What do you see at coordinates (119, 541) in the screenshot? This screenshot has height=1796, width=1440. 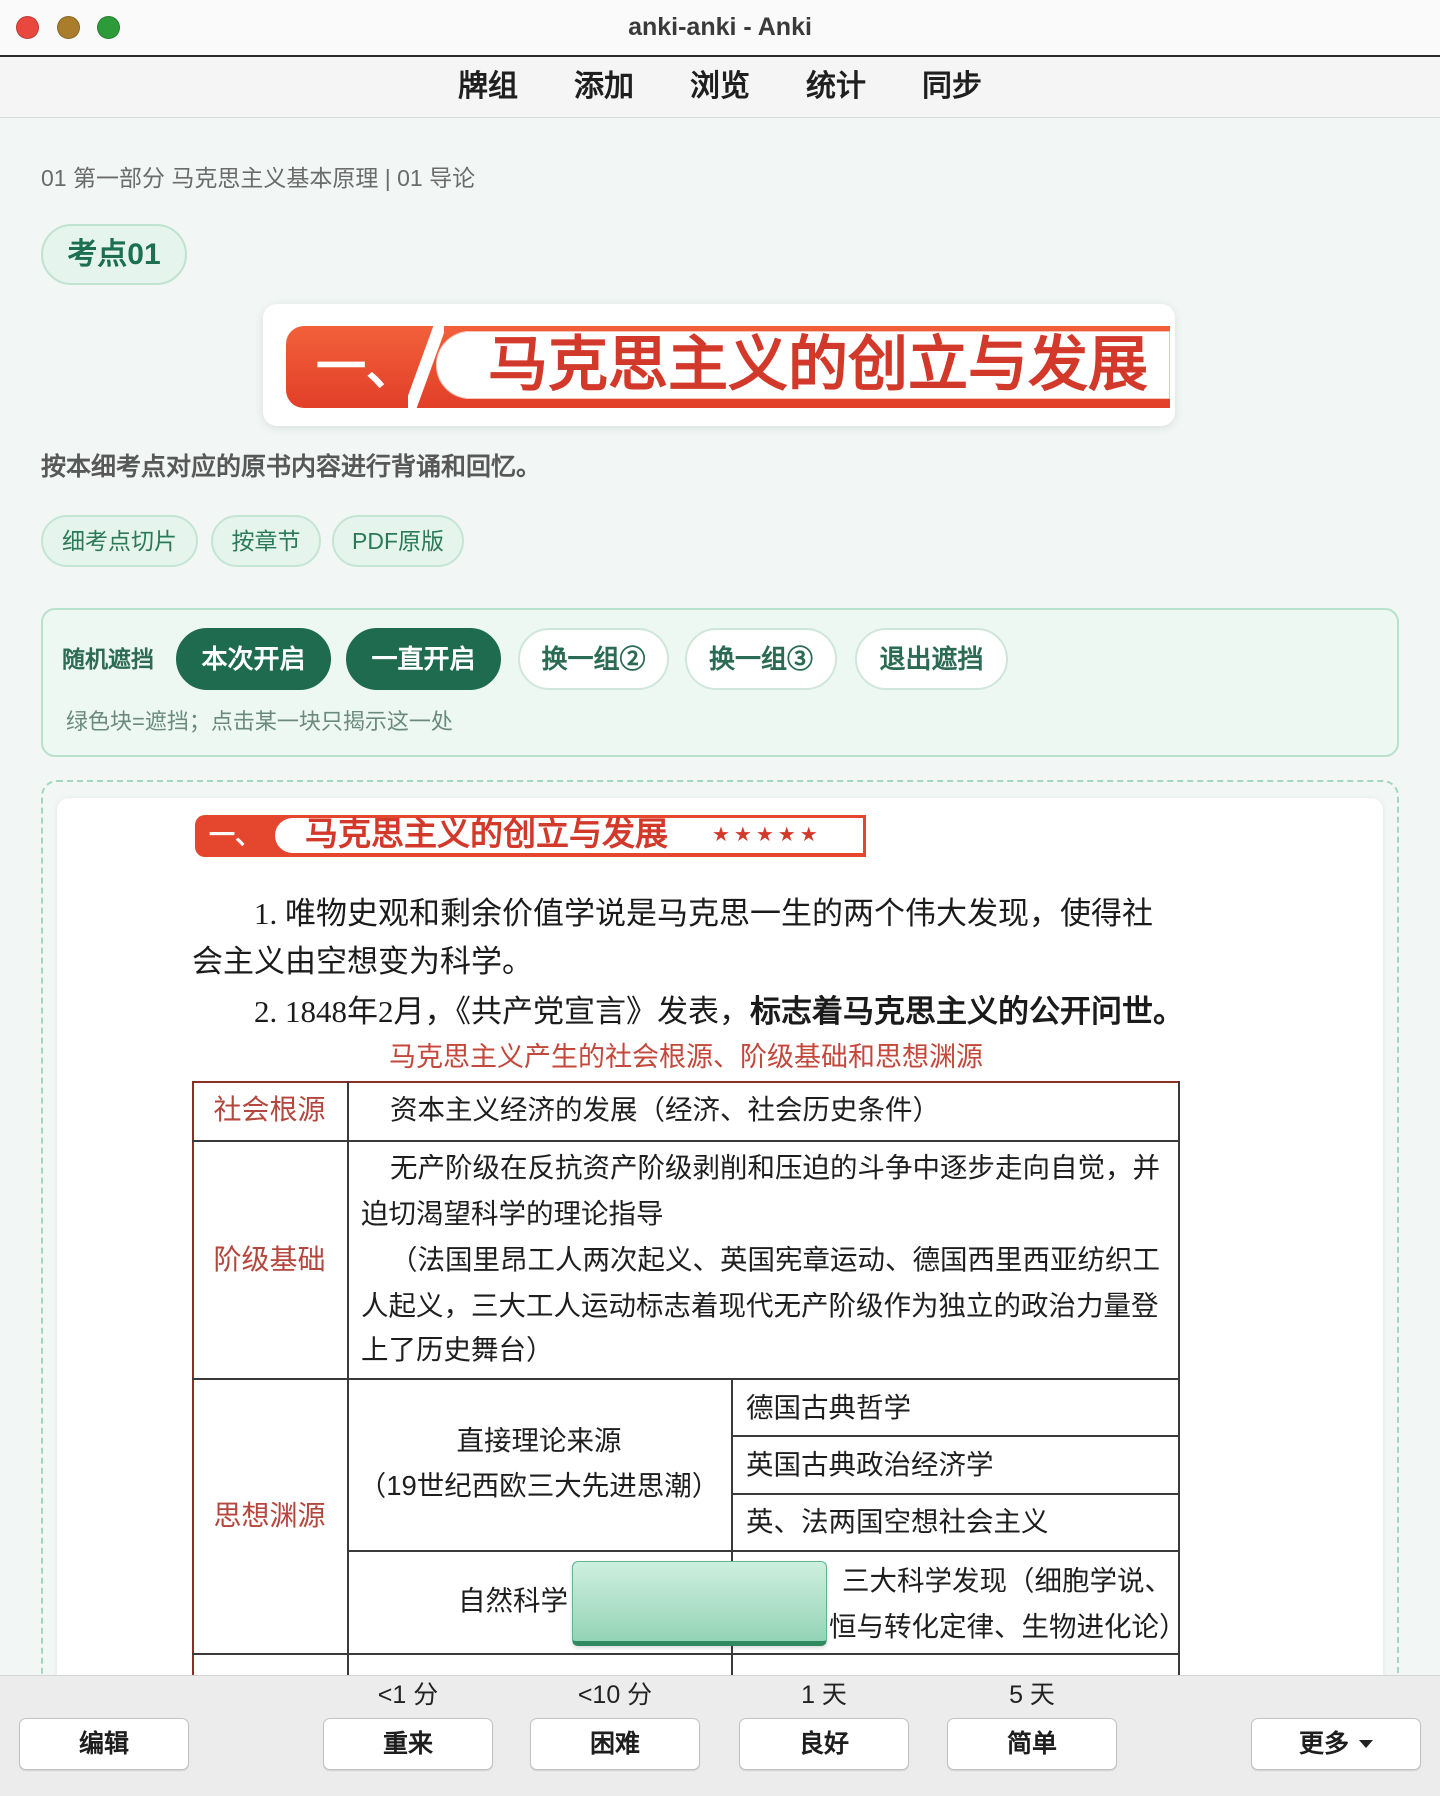 I see `filter-detail-slices: 细考点切片` at bounding box center [119, 541].